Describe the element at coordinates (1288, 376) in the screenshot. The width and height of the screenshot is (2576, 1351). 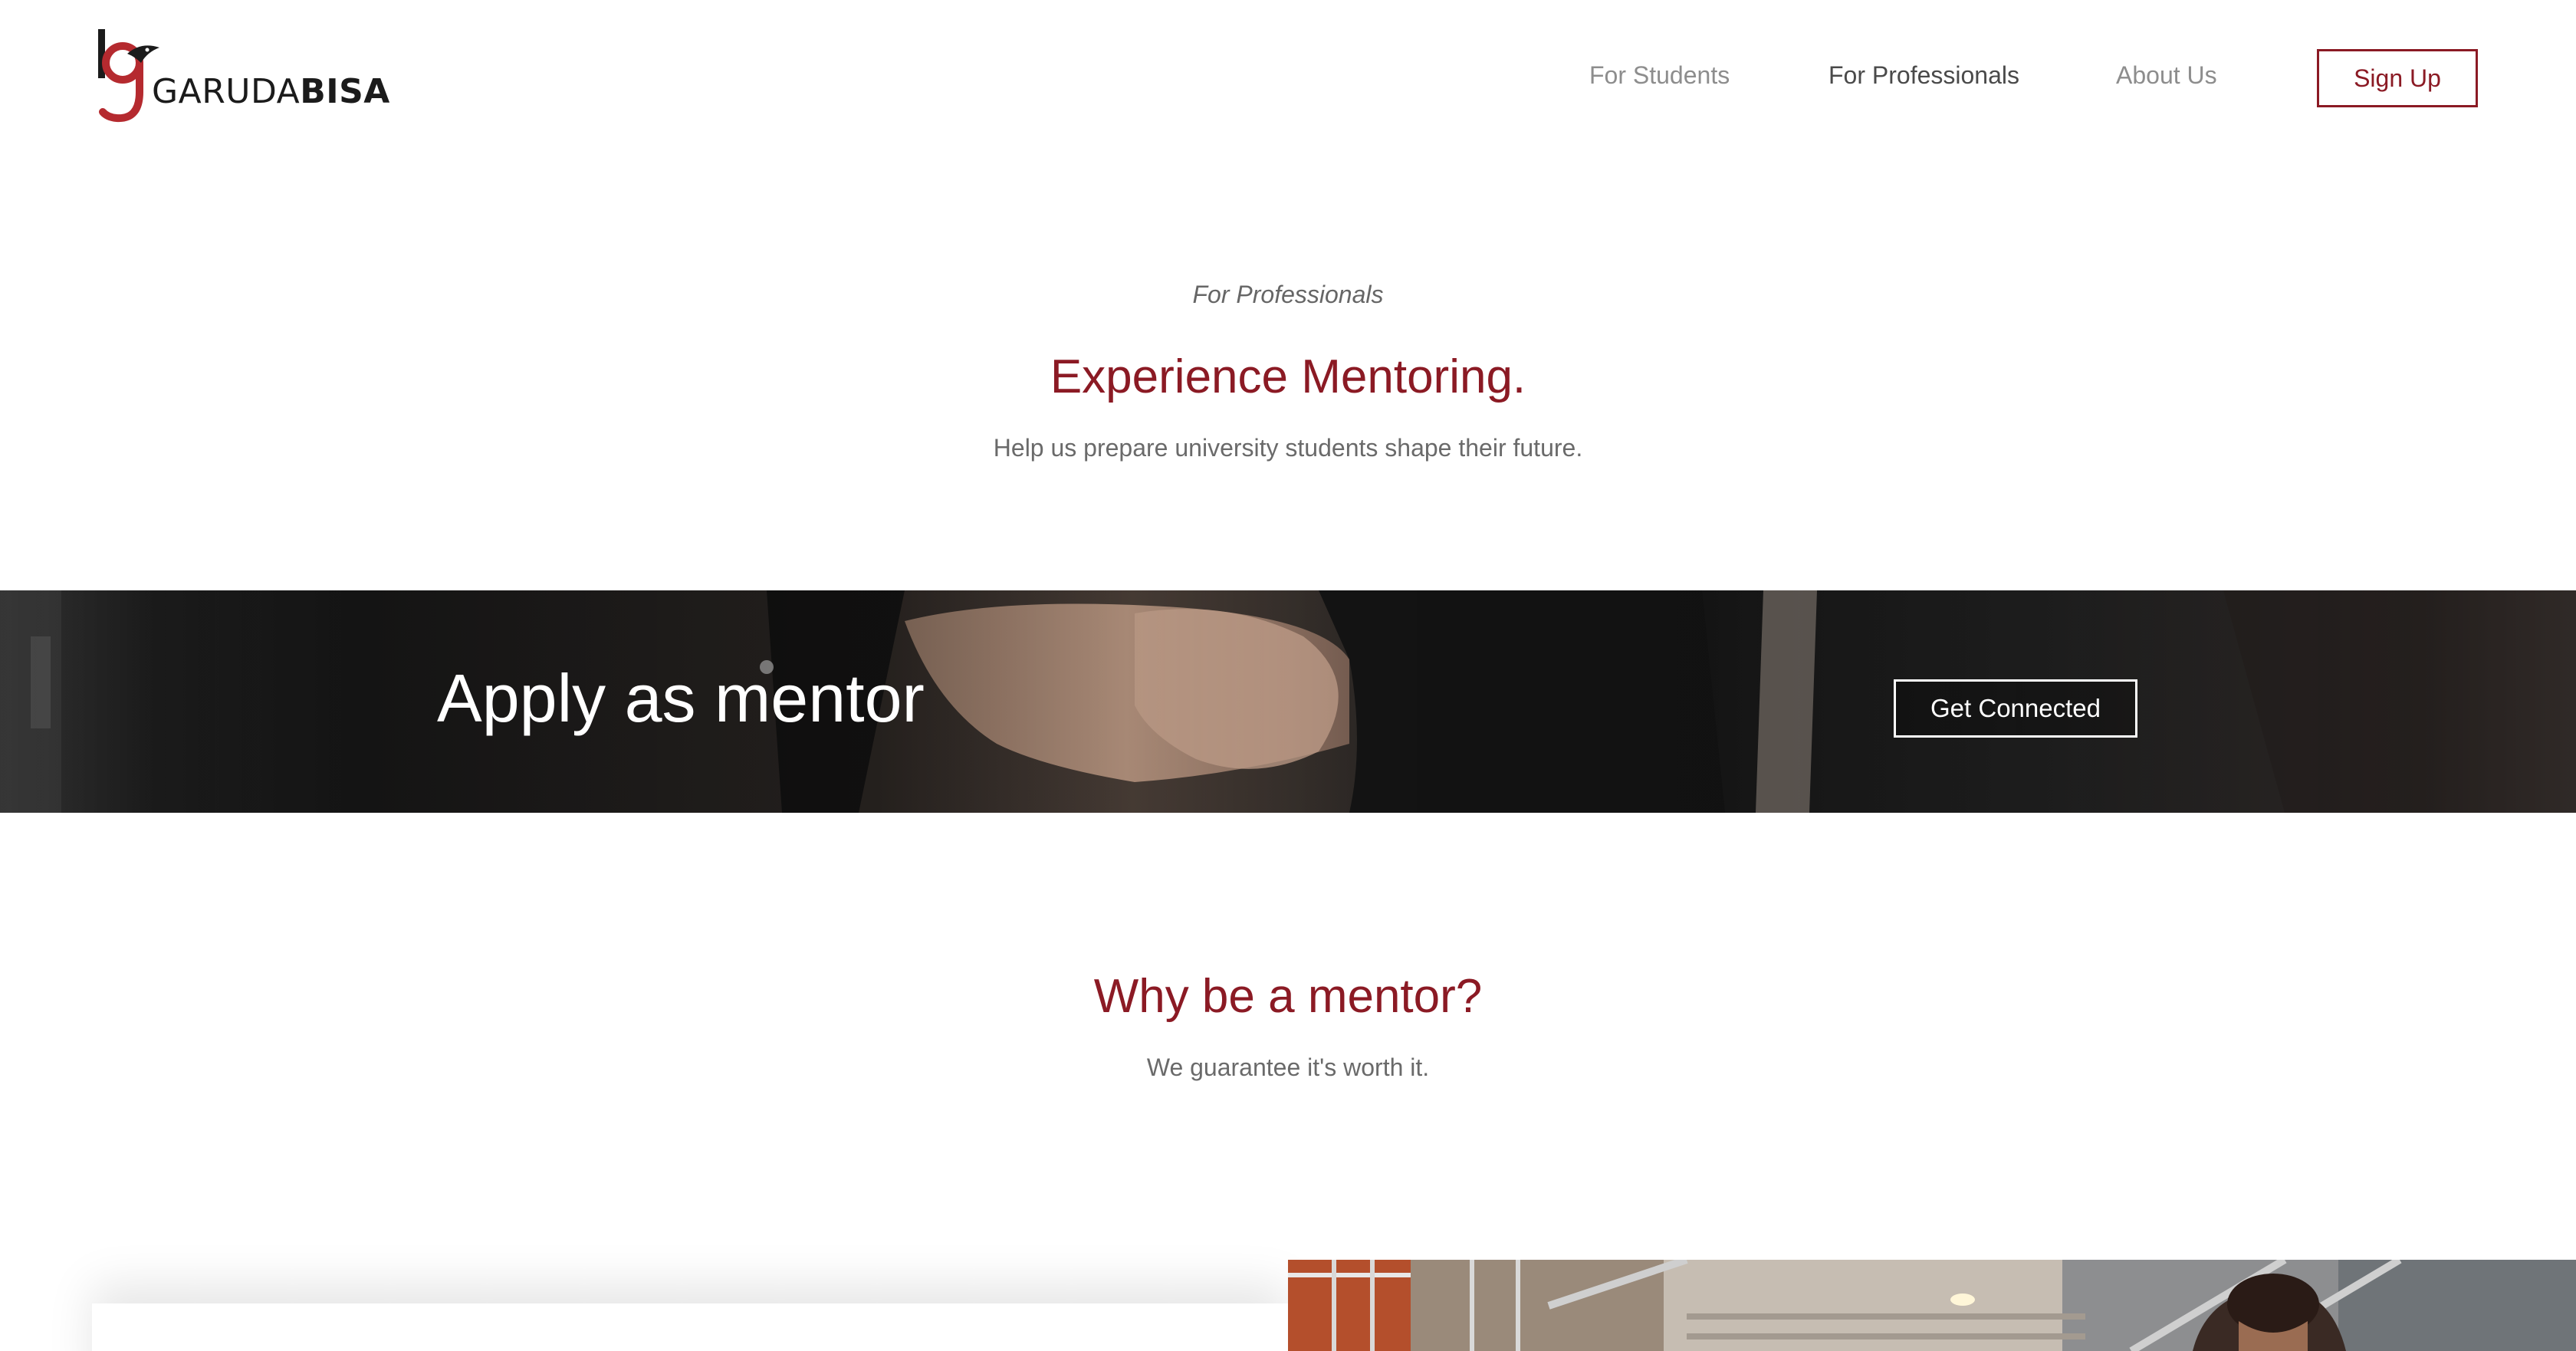
I see `page-title: Experience Mentoring.` at that location.